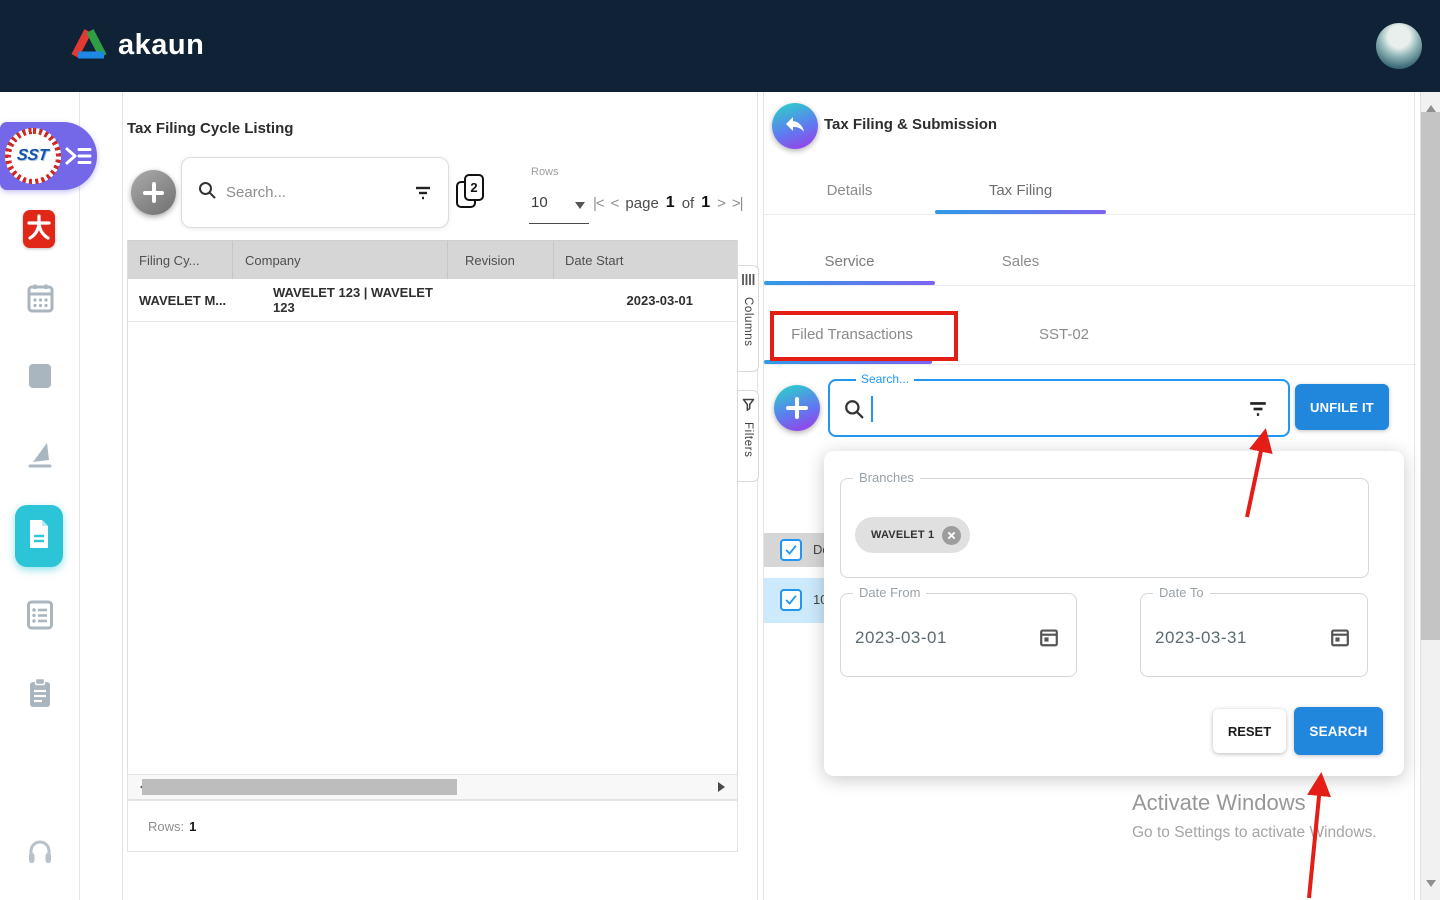  What do you see at coordinates (911, 124) in the screenshot?
I see `panel-title: Tax Filing & Submission` at bounding box center [911, 124].